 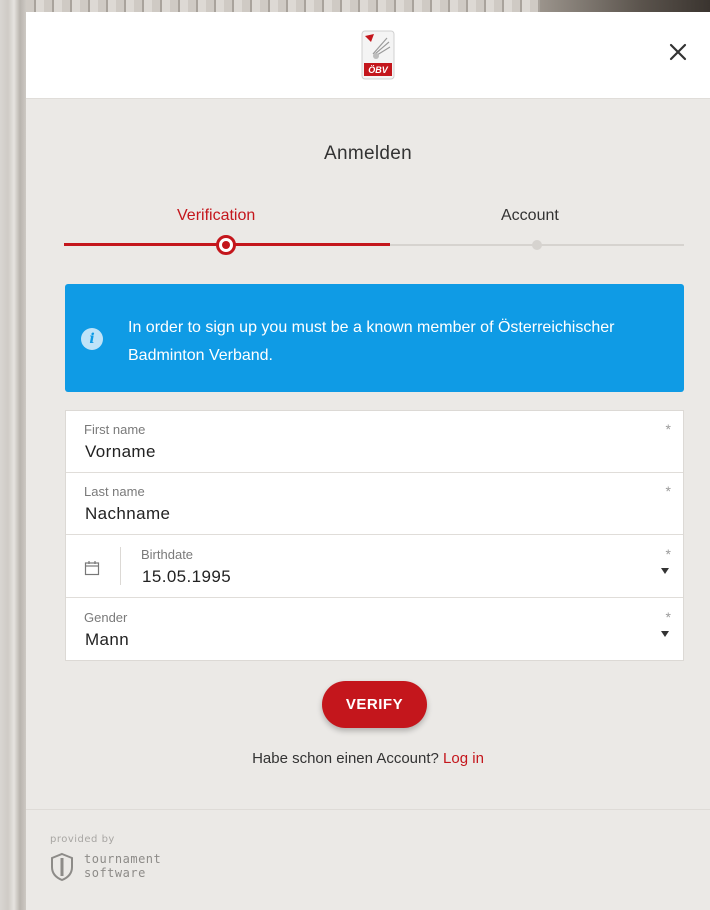 What do you see at coordinates (92, 339) in the screenshot?
I see `info-icon: i` at bounding box center [92, 339].